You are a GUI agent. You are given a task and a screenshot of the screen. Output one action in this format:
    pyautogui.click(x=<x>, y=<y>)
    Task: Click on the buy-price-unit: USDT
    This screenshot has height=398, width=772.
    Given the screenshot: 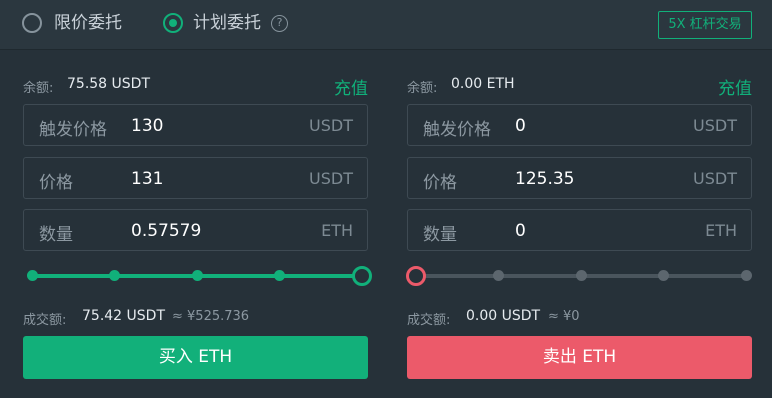 What is the action you would take?
    pyautogui.click(x=331, y=178)
    